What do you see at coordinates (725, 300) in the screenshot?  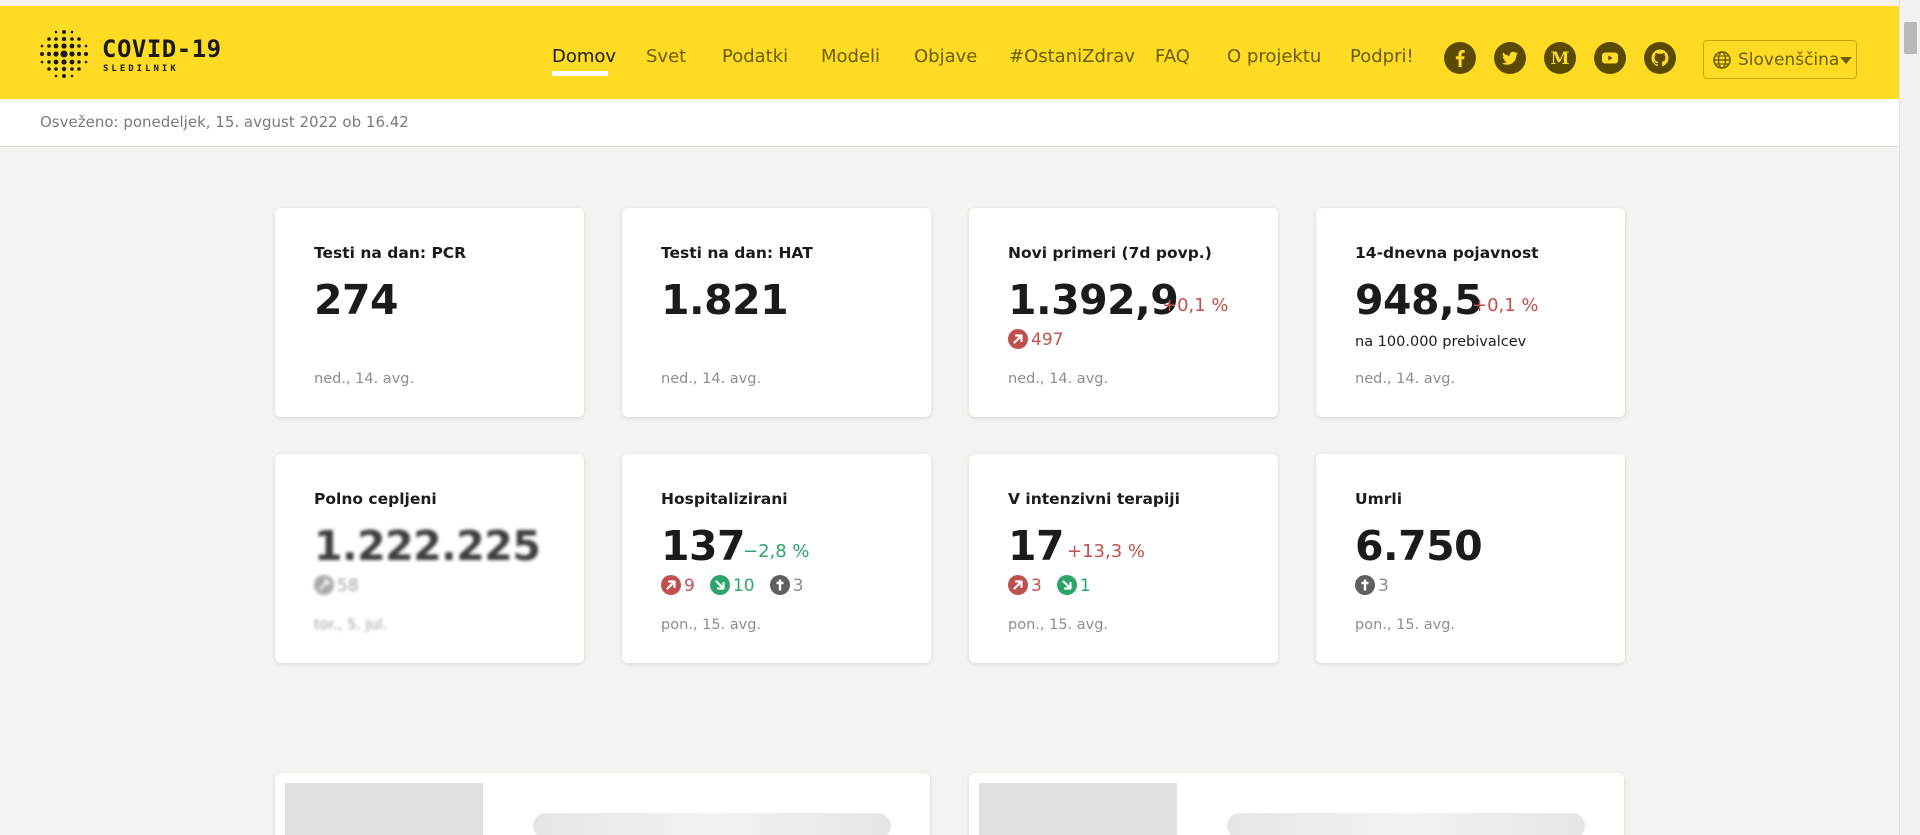 I see `card-value: 1.821` at bounding box center [725, 300].